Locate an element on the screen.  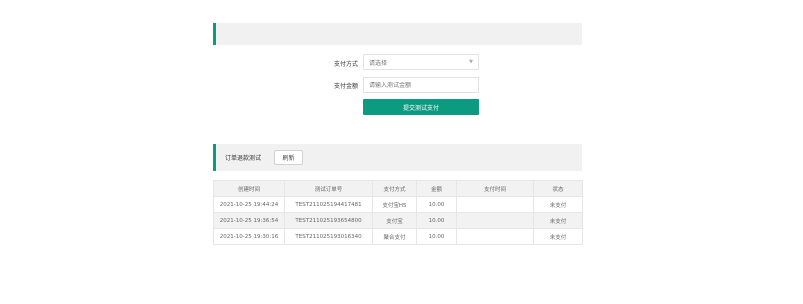
column-header-pay-time: 支付时间 is located at coordinates (495, 188).